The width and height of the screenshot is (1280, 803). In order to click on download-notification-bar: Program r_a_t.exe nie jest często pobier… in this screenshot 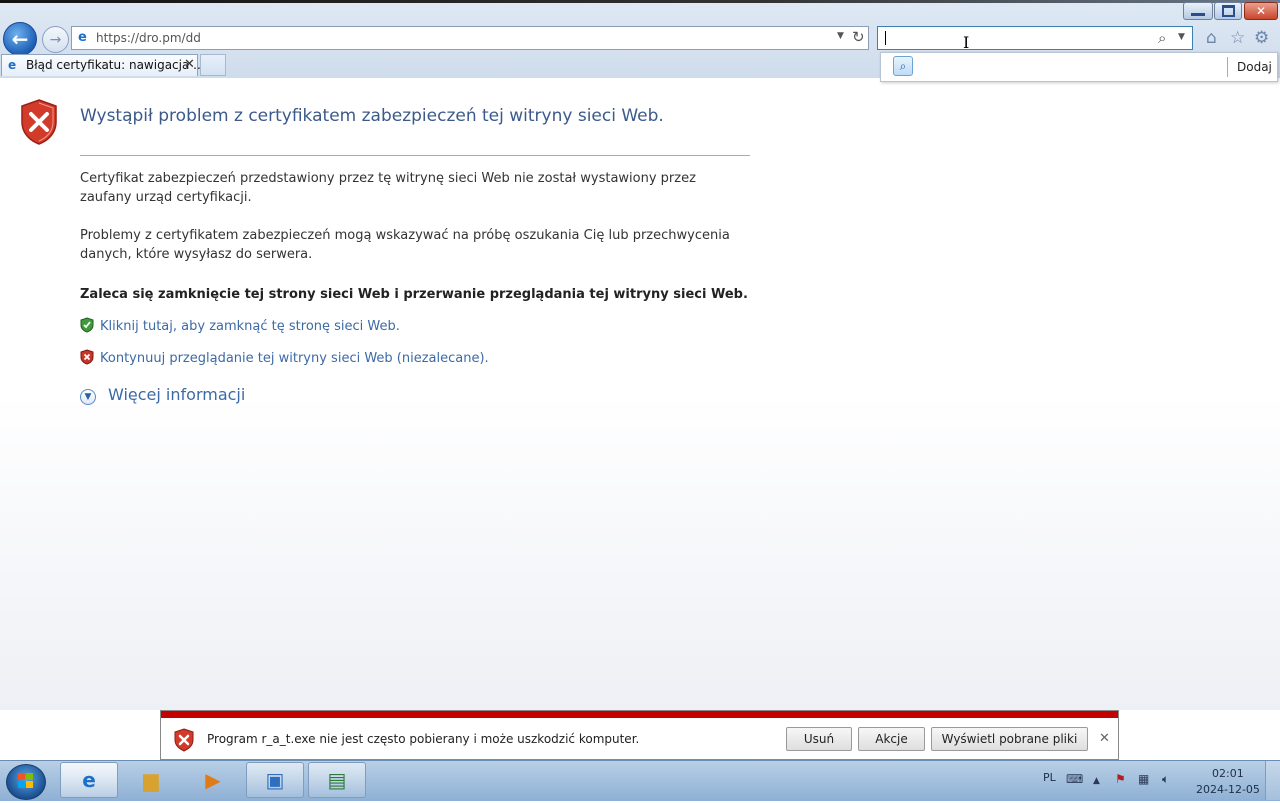, I will do `click(639, 735)`.